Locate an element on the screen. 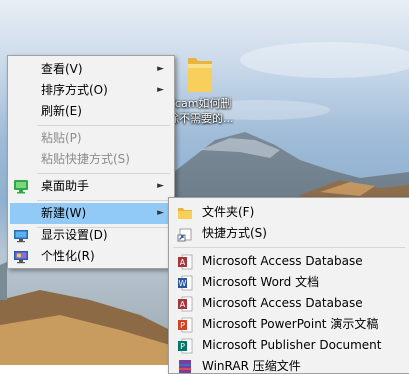  new-powerpoint-item: P Microsoft PowerPoint 演示文稿 is located at coordinates (289, 324).